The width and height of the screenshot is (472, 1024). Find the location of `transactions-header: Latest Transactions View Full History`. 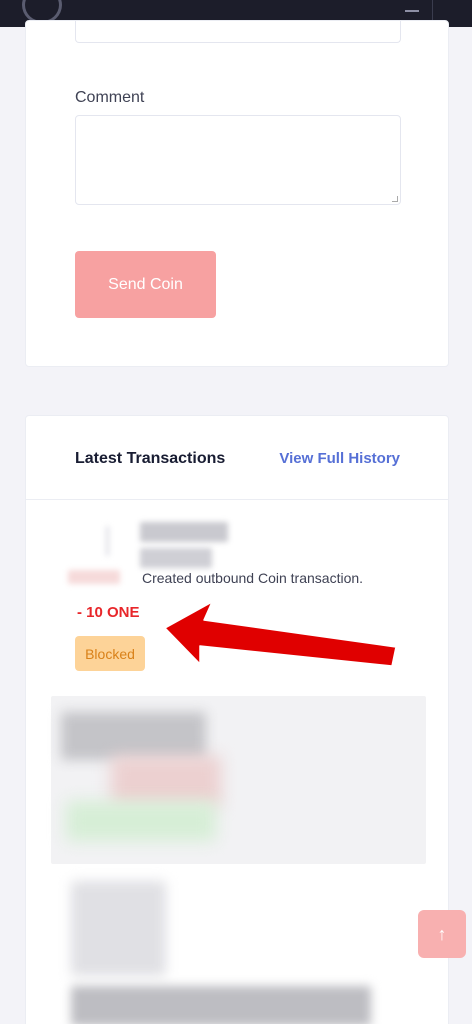

transactions-header: Latest Transactions View Full History is located at coordinates (237, 458).